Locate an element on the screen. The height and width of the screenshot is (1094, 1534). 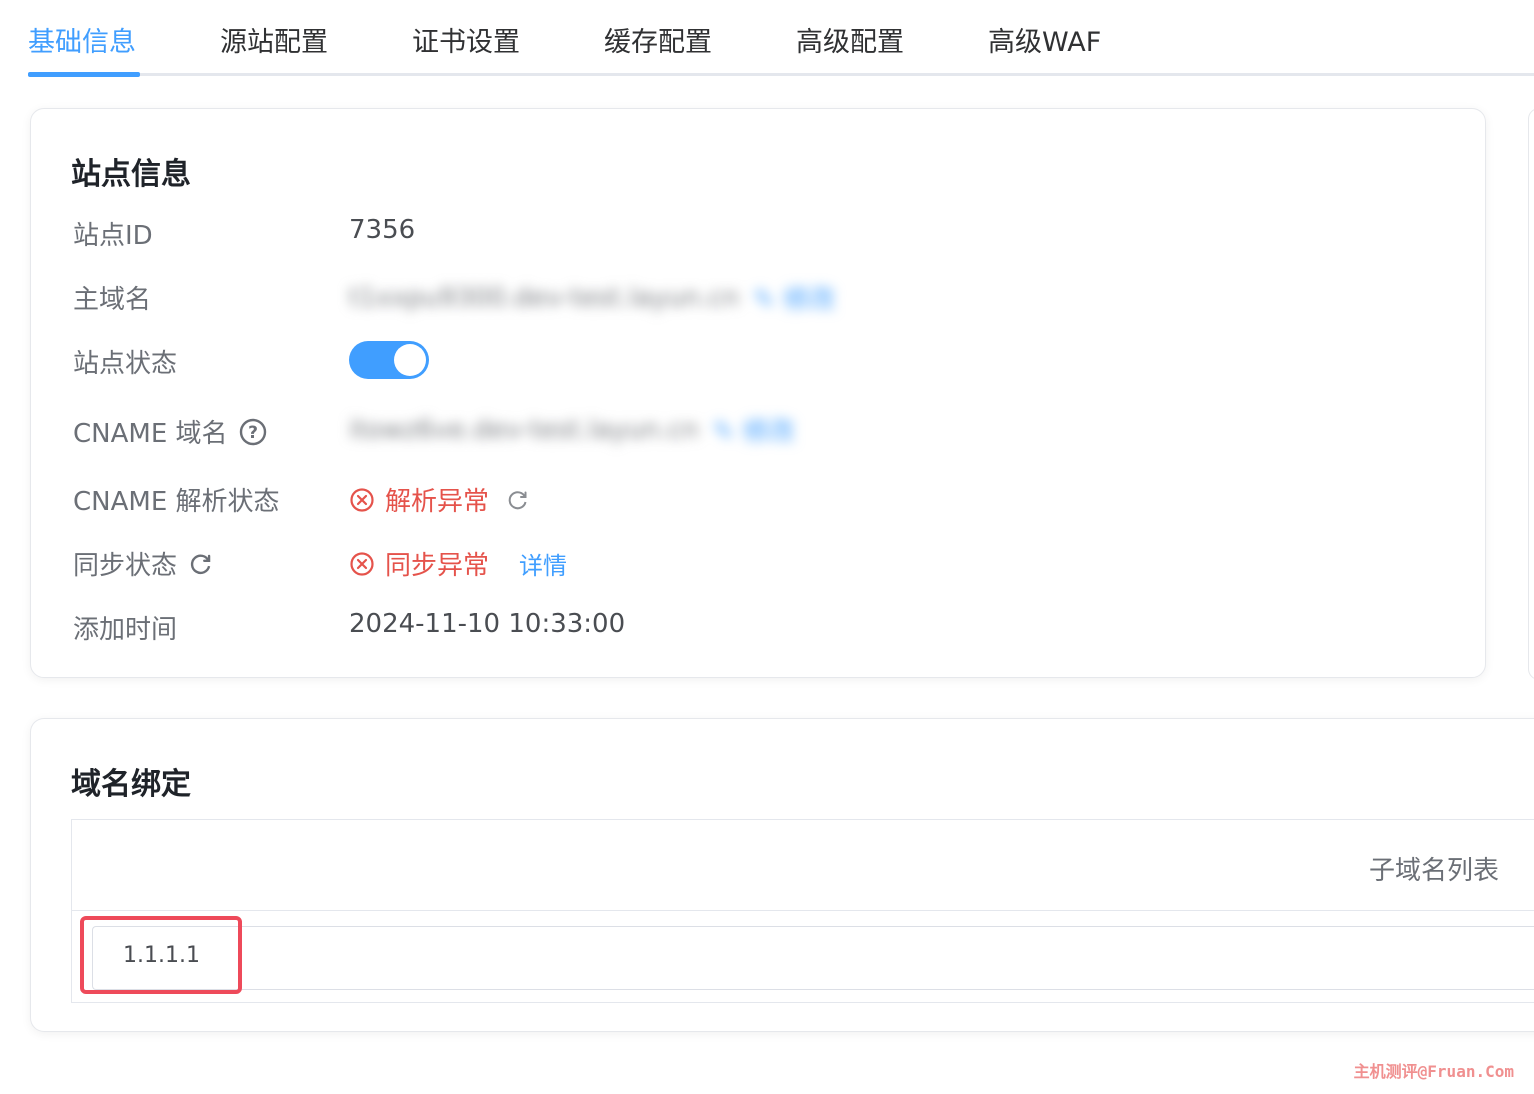
active-tab-indicator is located at coordinates (84, 74).